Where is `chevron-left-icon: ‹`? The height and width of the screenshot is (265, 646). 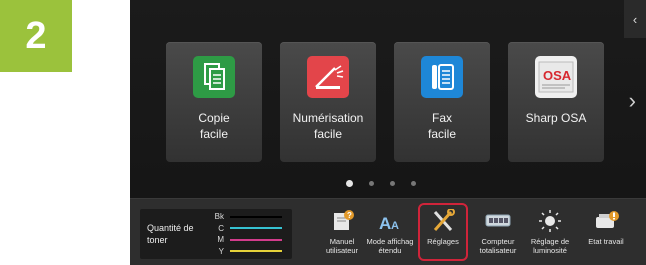 chevron-left-icon: ‹ is located at coordinates (635, 19).